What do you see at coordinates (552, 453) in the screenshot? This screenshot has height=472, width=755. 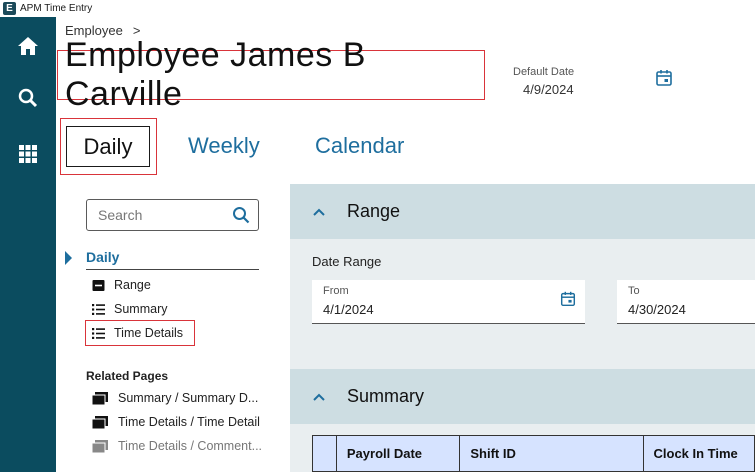 I see `column-header-shift-id: Shift ID` at bounding box center [552, 453].